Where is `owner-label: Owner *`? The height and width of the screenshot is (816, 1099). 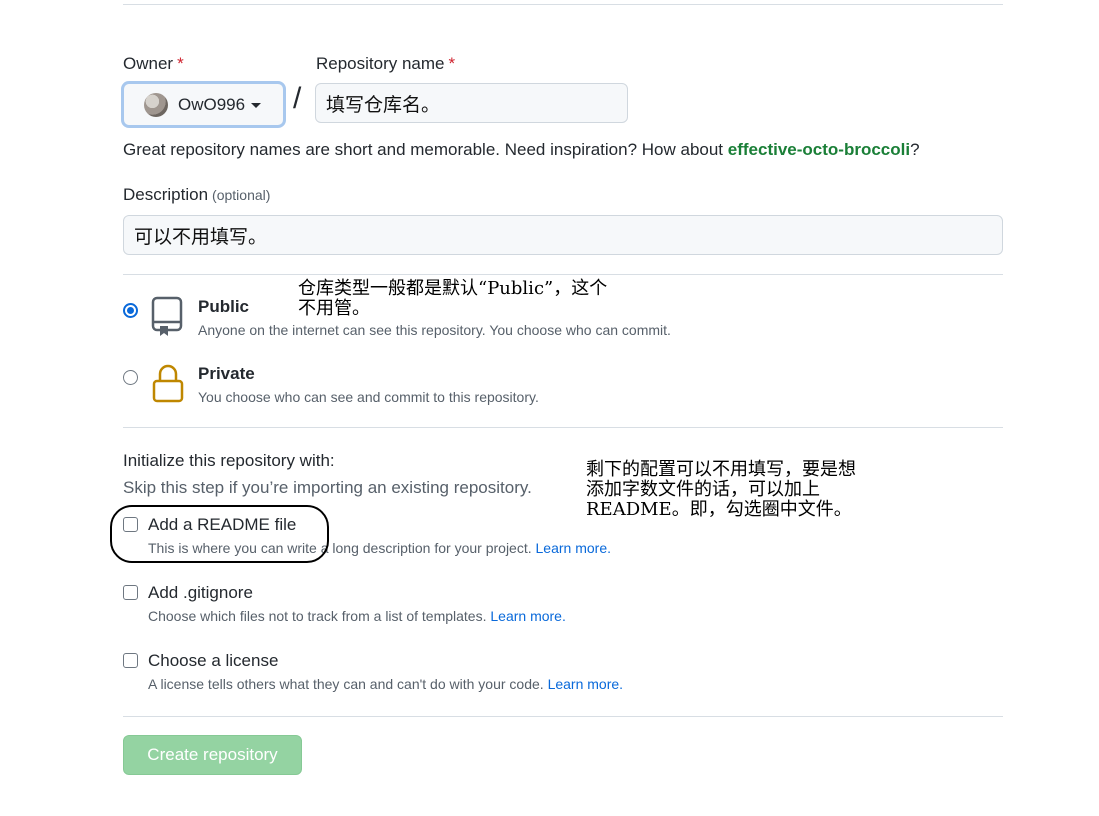
owner-label: Owner * is located at coordinates (153, 64).